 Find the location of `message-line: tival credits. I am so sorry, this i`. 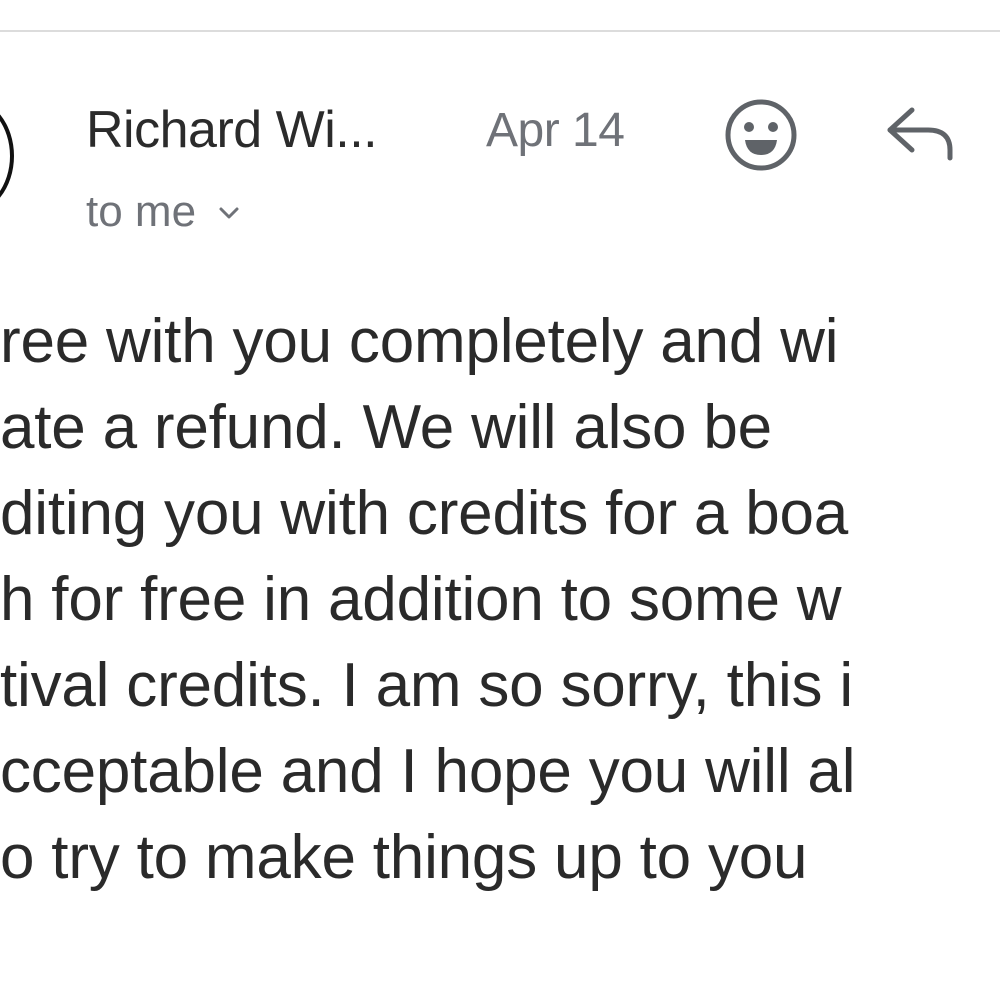

message-line: tival credits. I am so sorry, this i is located at coordinates (426, 685).